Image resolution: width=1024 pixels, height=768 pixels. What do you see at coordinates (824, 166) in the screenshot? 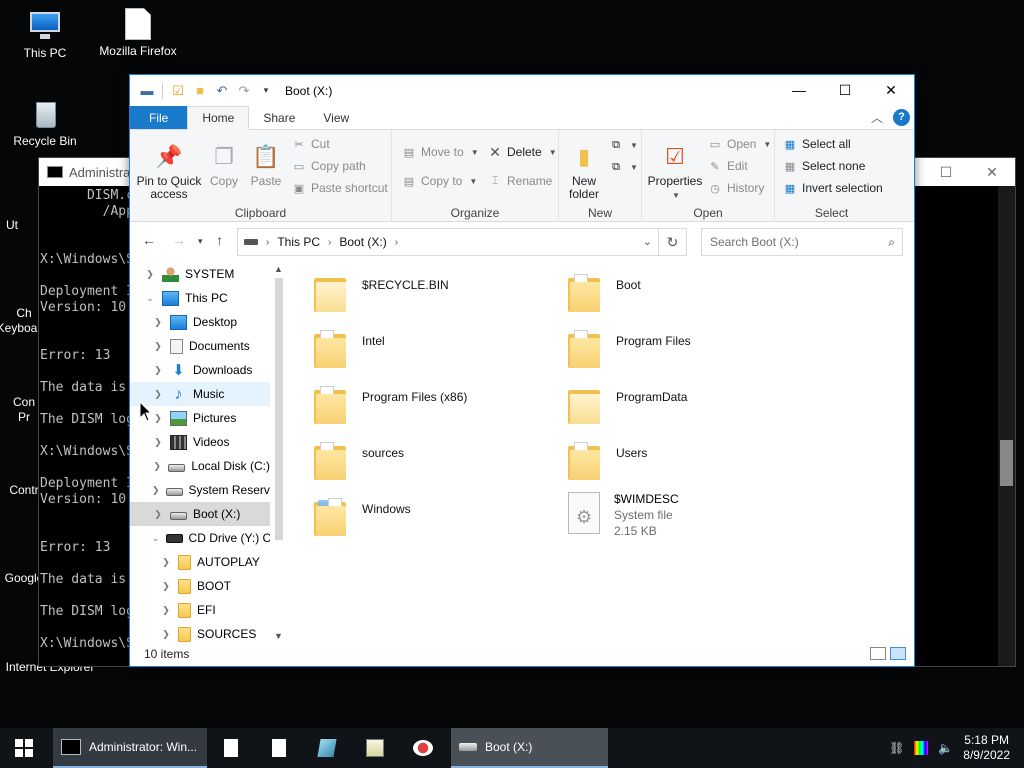
I see `select-none-button: ▦ Select none` at bounding box center [824, 166].